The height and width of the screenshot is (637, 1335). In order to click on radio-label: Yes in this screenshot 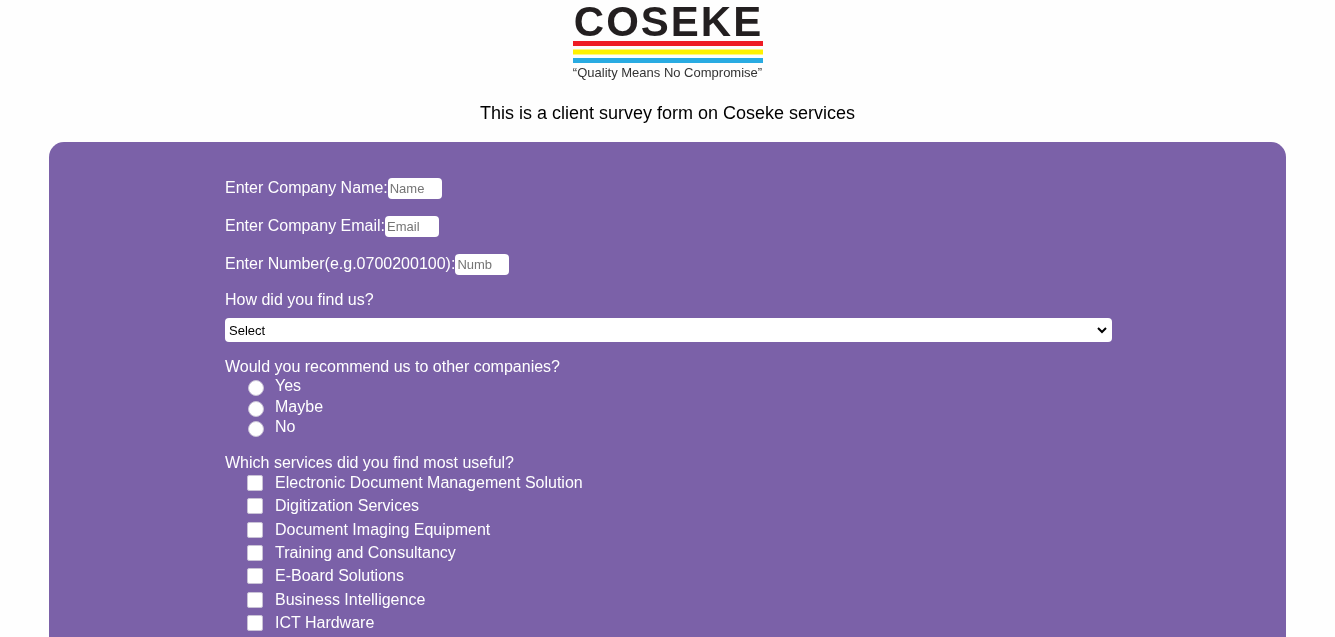, I will do `click(288, 386)`.